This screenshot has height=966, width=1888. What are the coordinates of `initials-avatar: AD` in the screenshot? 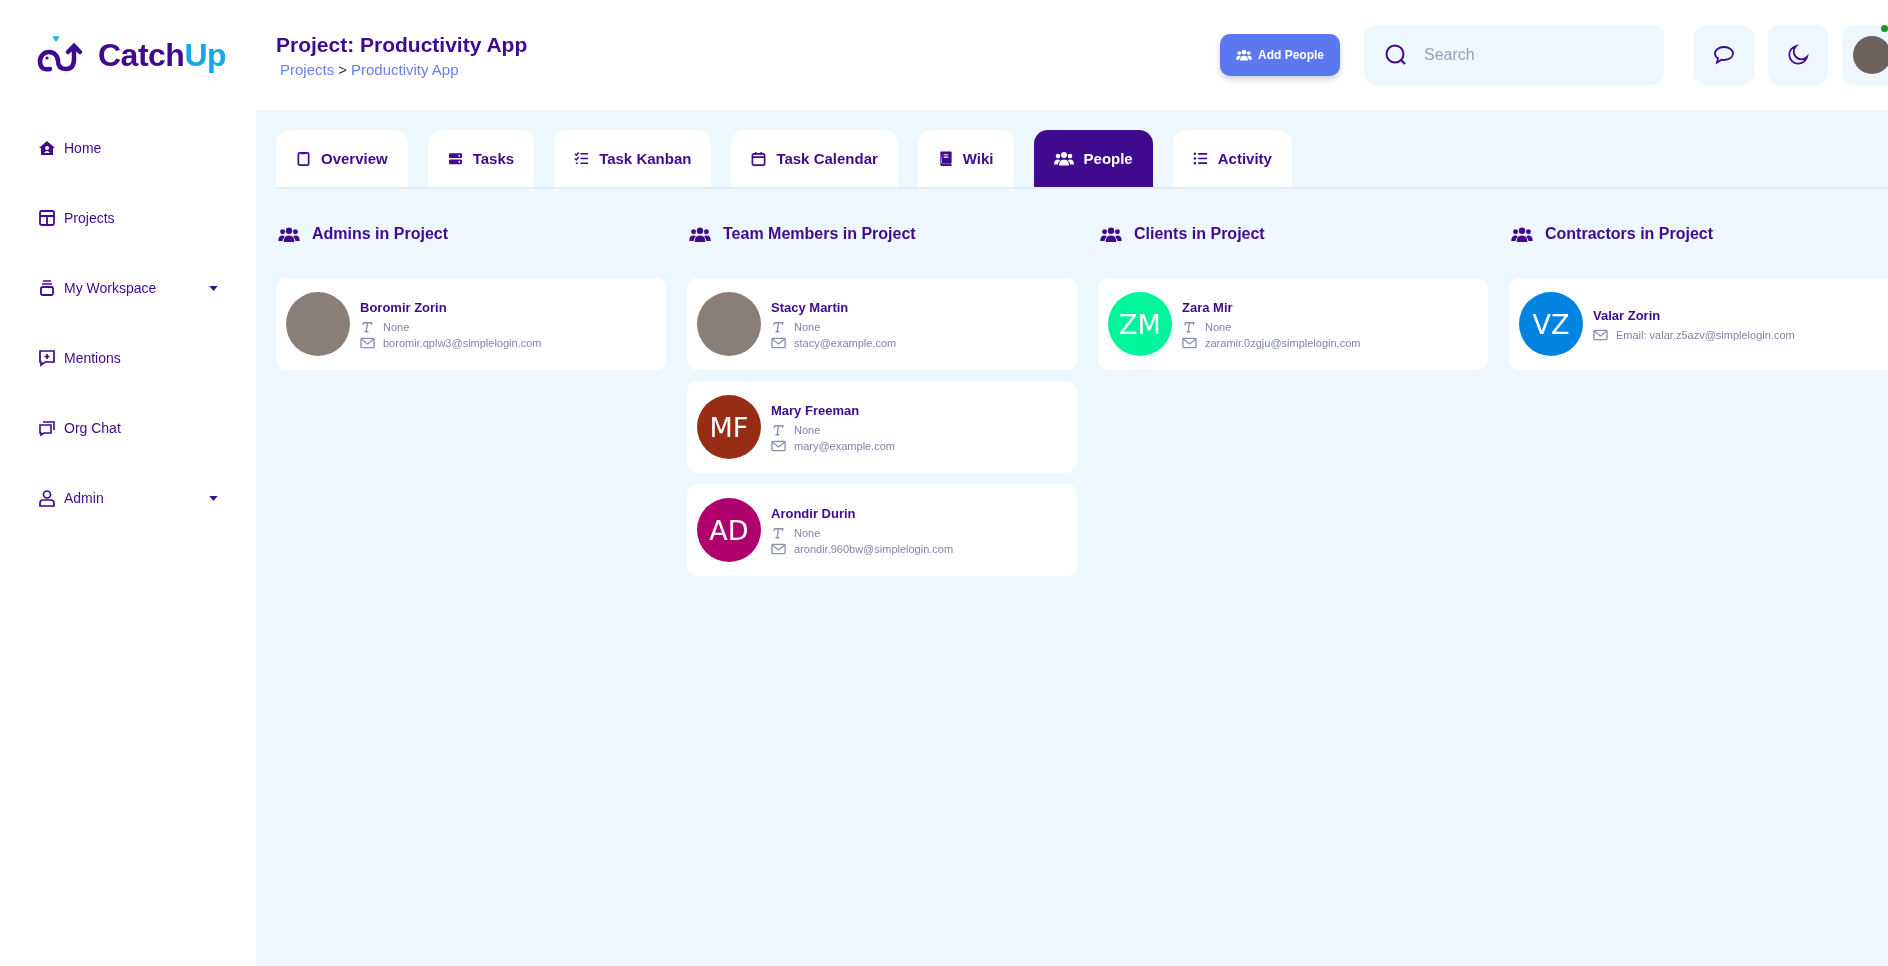 It's located at (729, 530).